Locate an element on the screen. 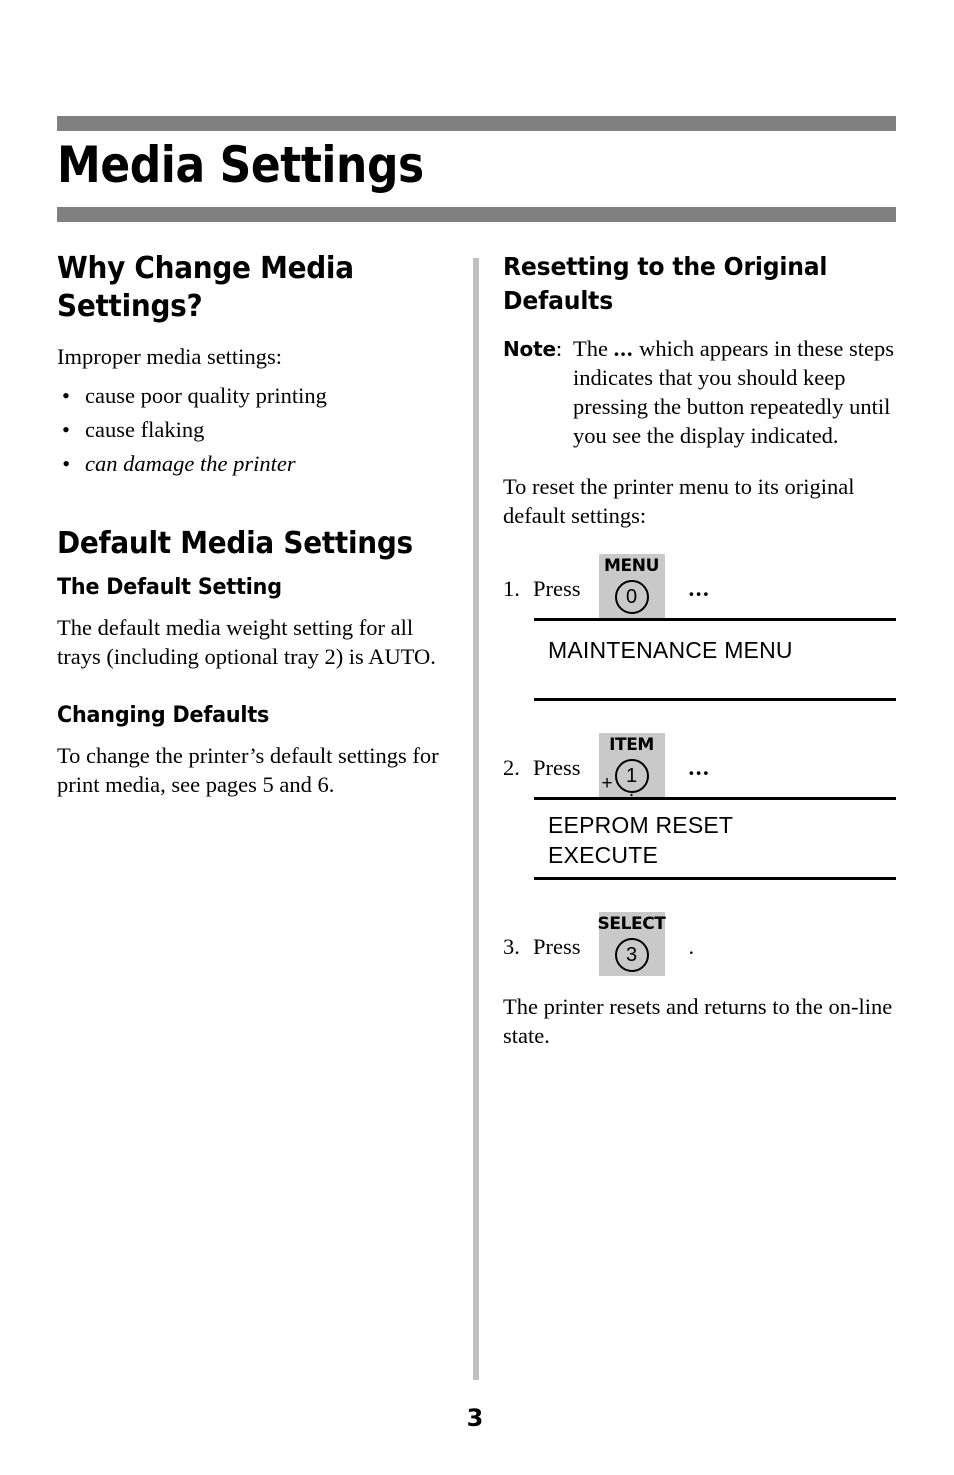 The height and width of the screenshot is (1475, 954). step-3-number: 3. is located at coordinates (511, 946).